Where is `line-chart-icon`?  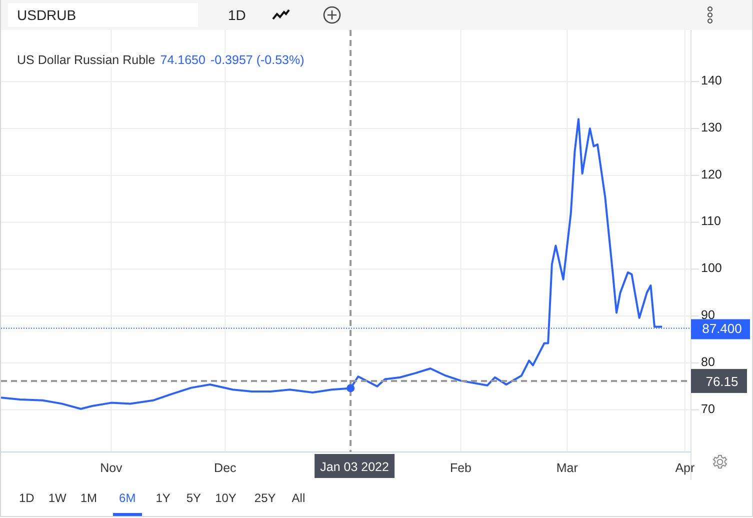
line-chart-icon is located at coordinates (281, 15).